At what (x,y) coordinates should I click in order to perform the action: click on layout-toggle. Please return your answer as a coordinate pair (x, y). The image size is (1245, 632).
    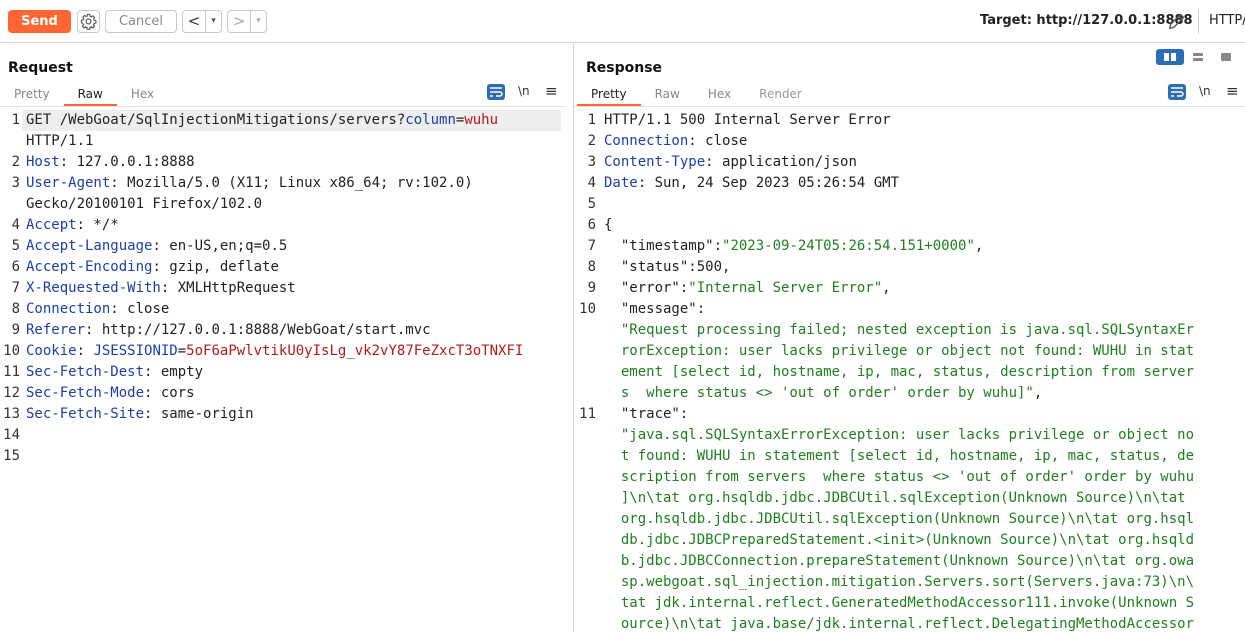
    Looking at the image, I should click on (1198, 57).